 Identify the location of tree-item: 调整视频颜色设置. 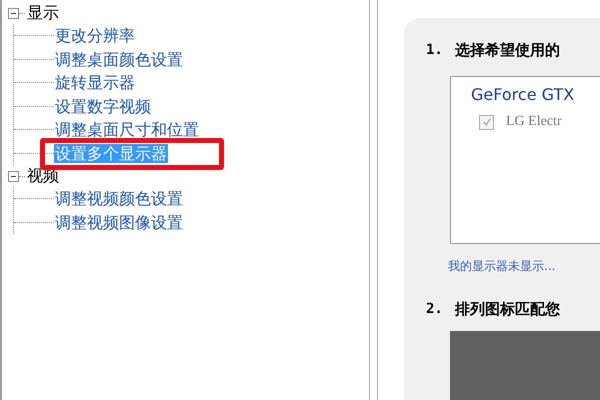
(119, 198).